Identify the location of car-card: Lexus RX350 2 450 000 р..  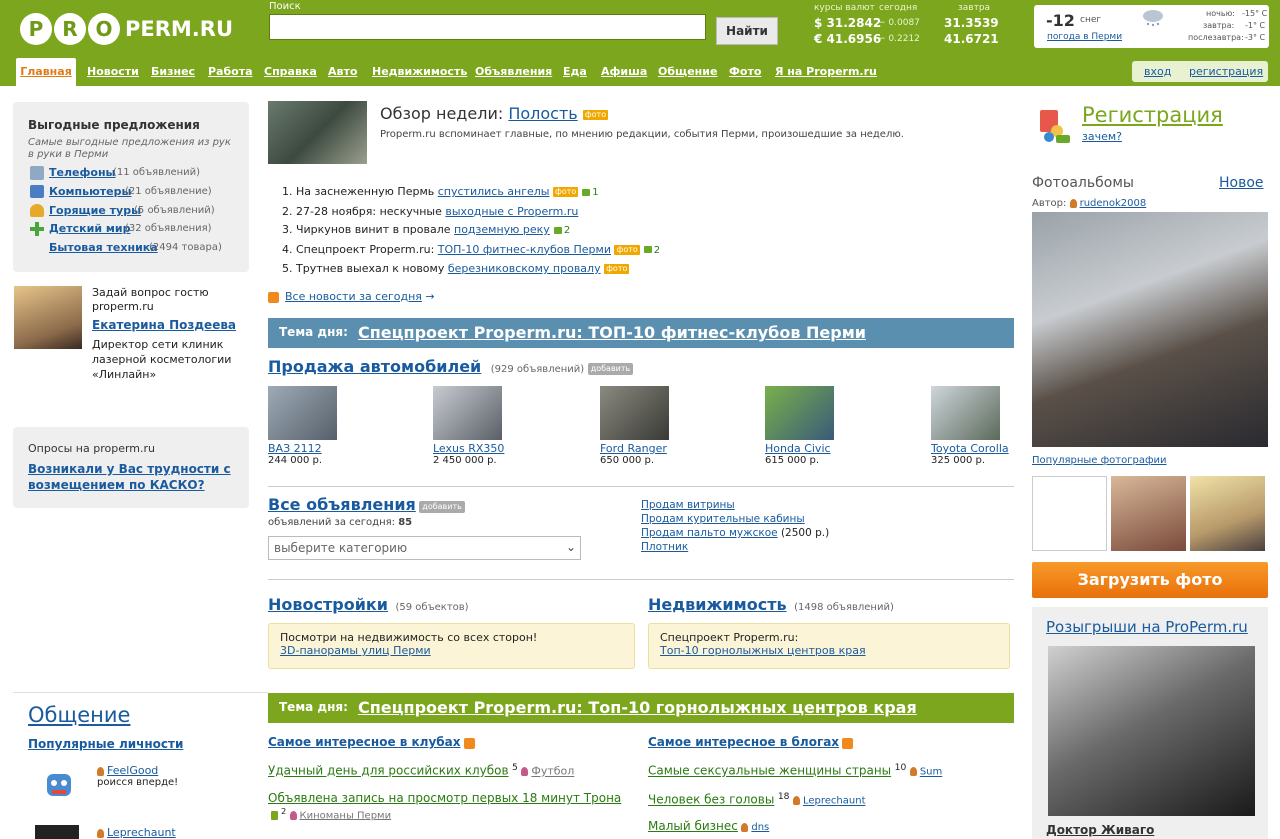
(478, 426).